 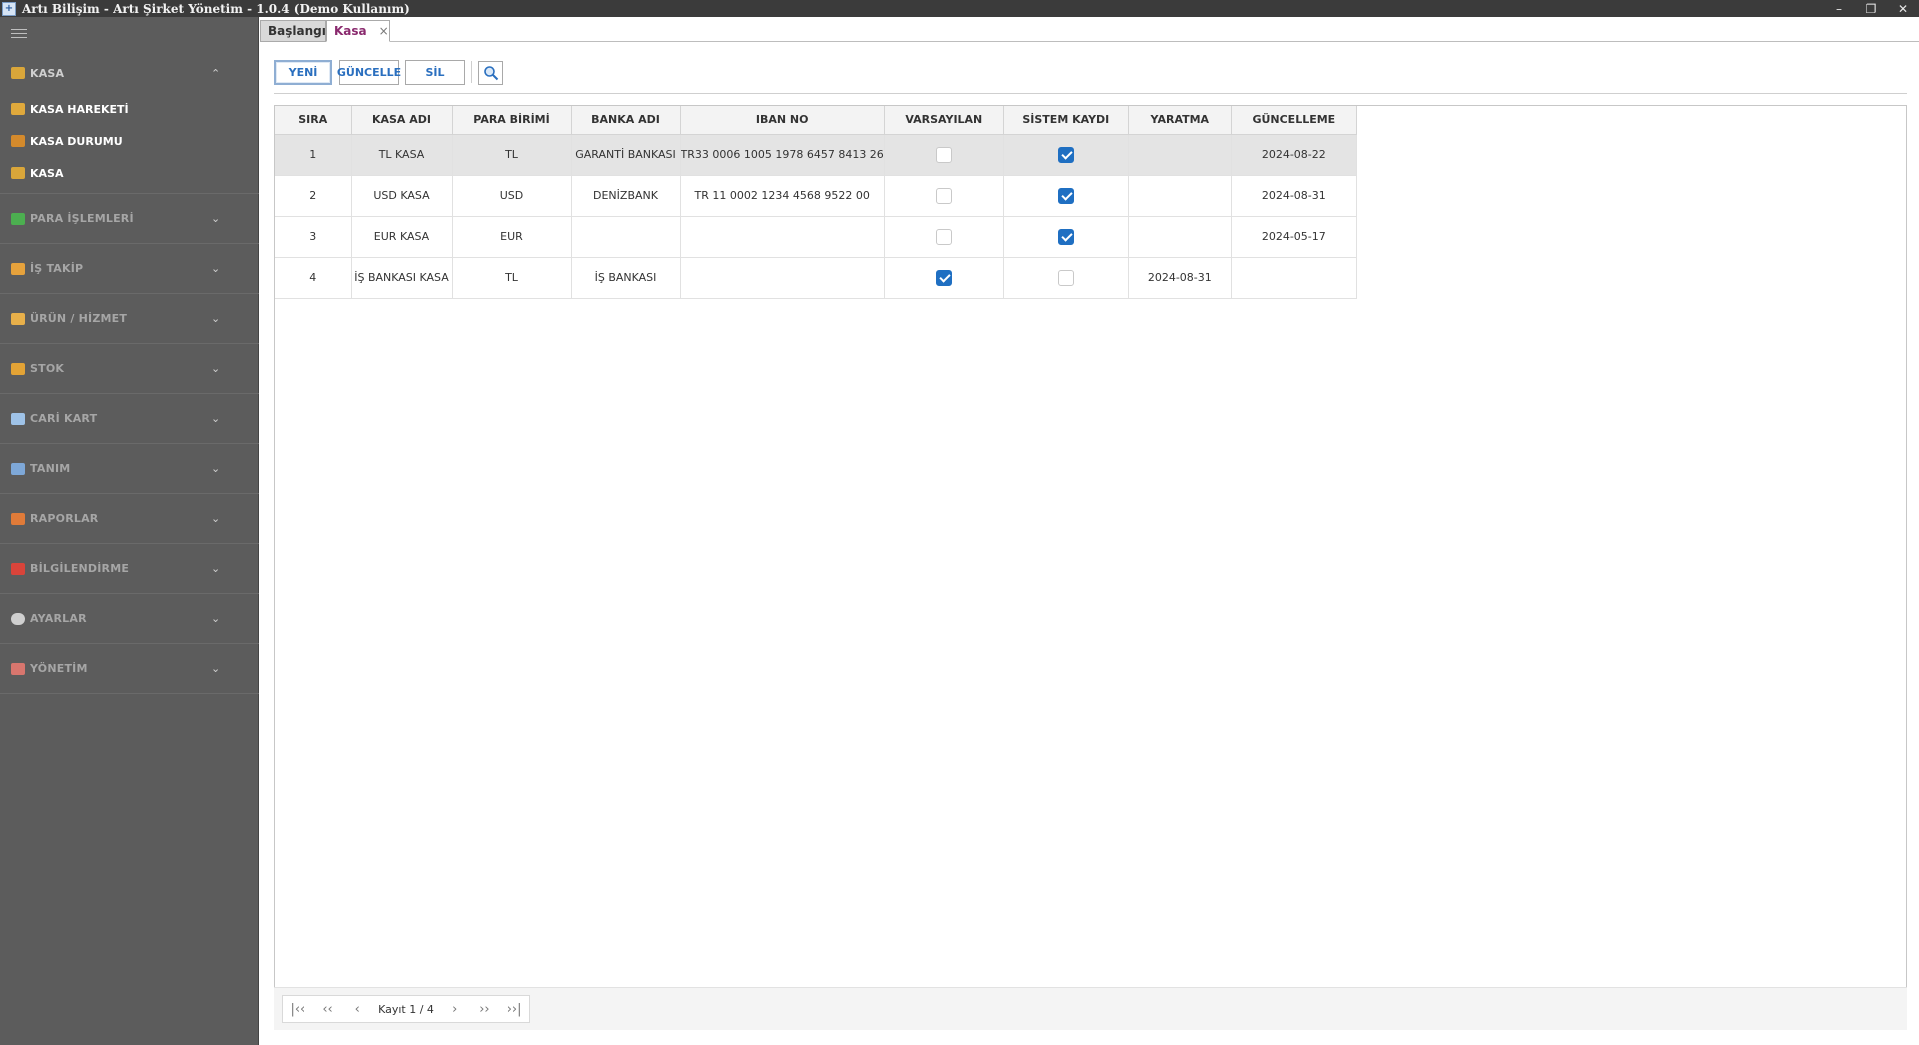 What do you see at coordinates (1180, 120) in the screenshot?
I see `column-header-yaratma: YARATMA` at bounding box center [1180, 120].